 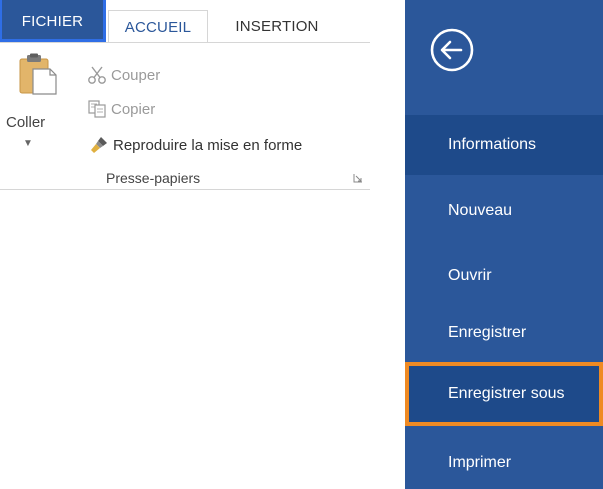 What do you see at coordinates (452, 50) in the screenshot?
I see `back-arrow-icon` at bounding box center [452, 50].